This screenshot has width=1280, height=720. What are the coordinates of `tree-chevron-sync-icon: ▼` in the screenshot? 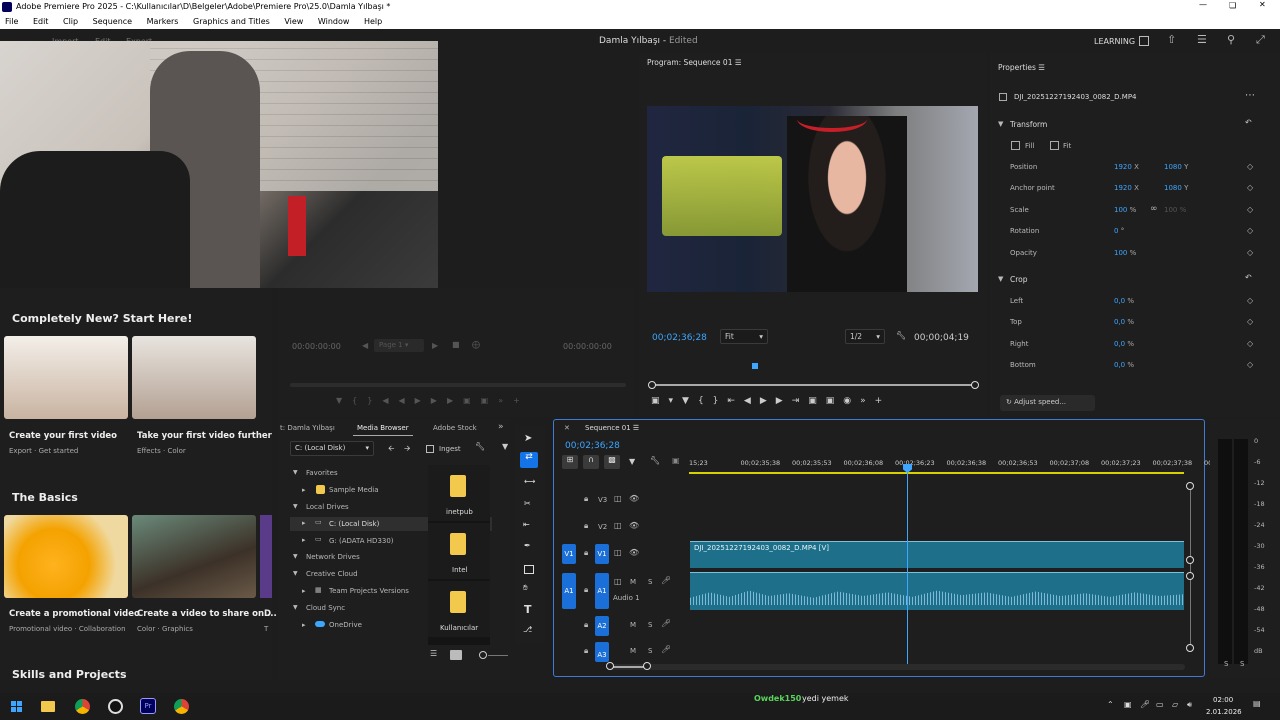 It's located at (295, 607).